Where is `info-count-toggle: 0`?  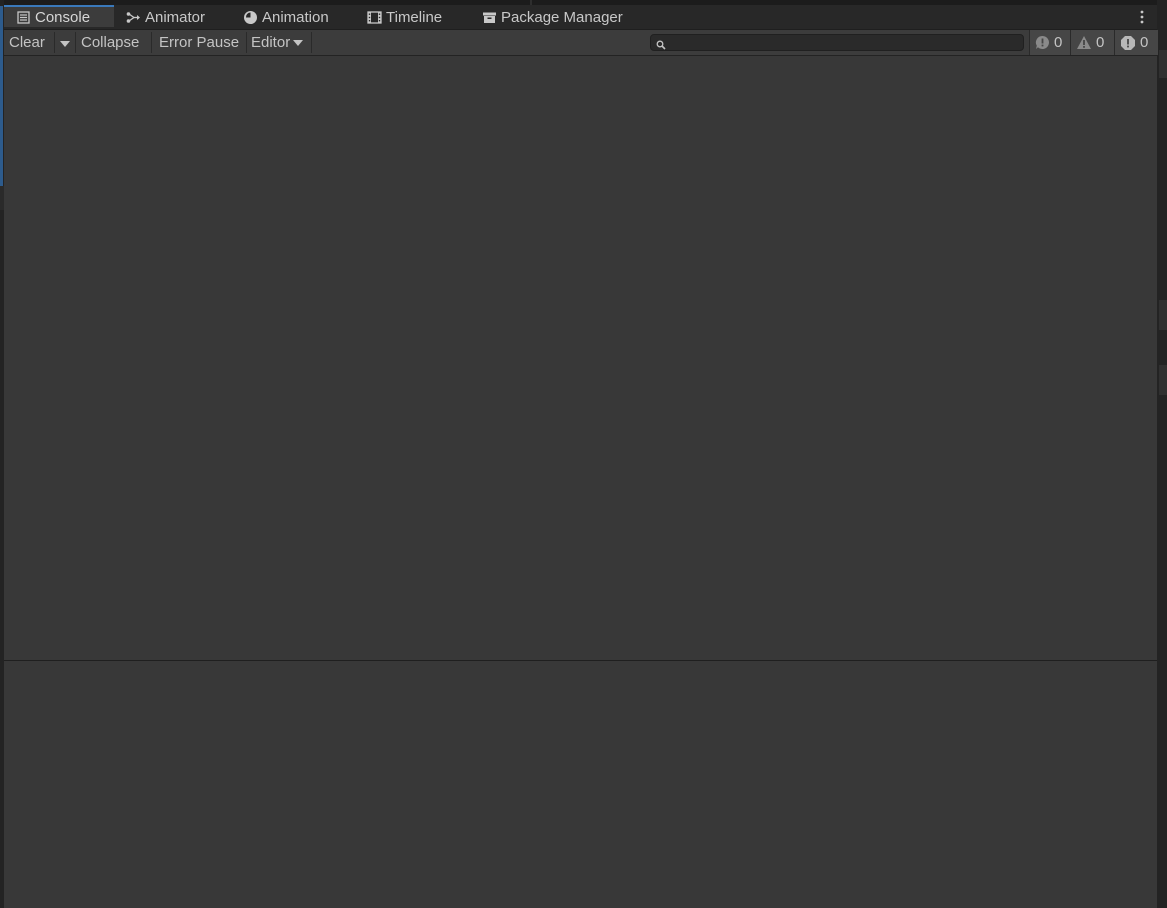 info-count-toggle: 0 is located at coordinates (1049, 42).